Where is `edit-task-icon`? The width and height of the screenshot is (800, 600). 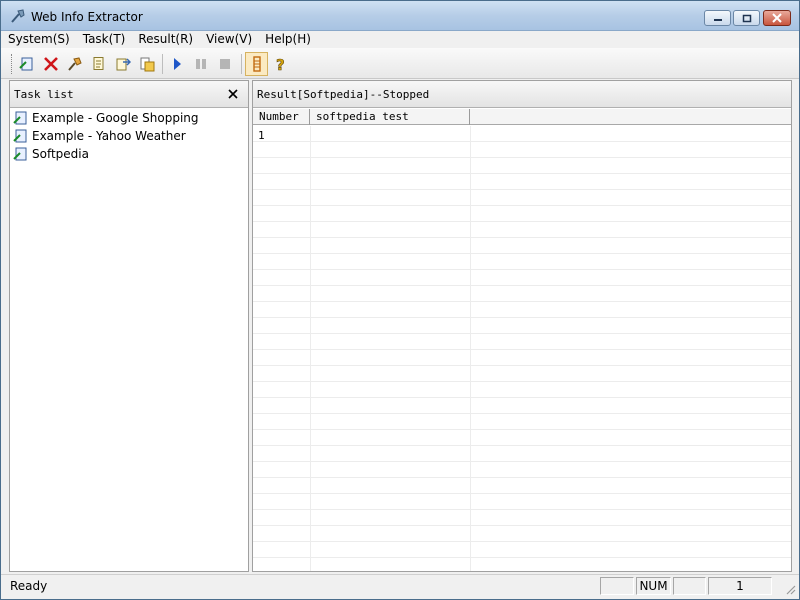
edit-task-icon is located at coordinates (75, 64).